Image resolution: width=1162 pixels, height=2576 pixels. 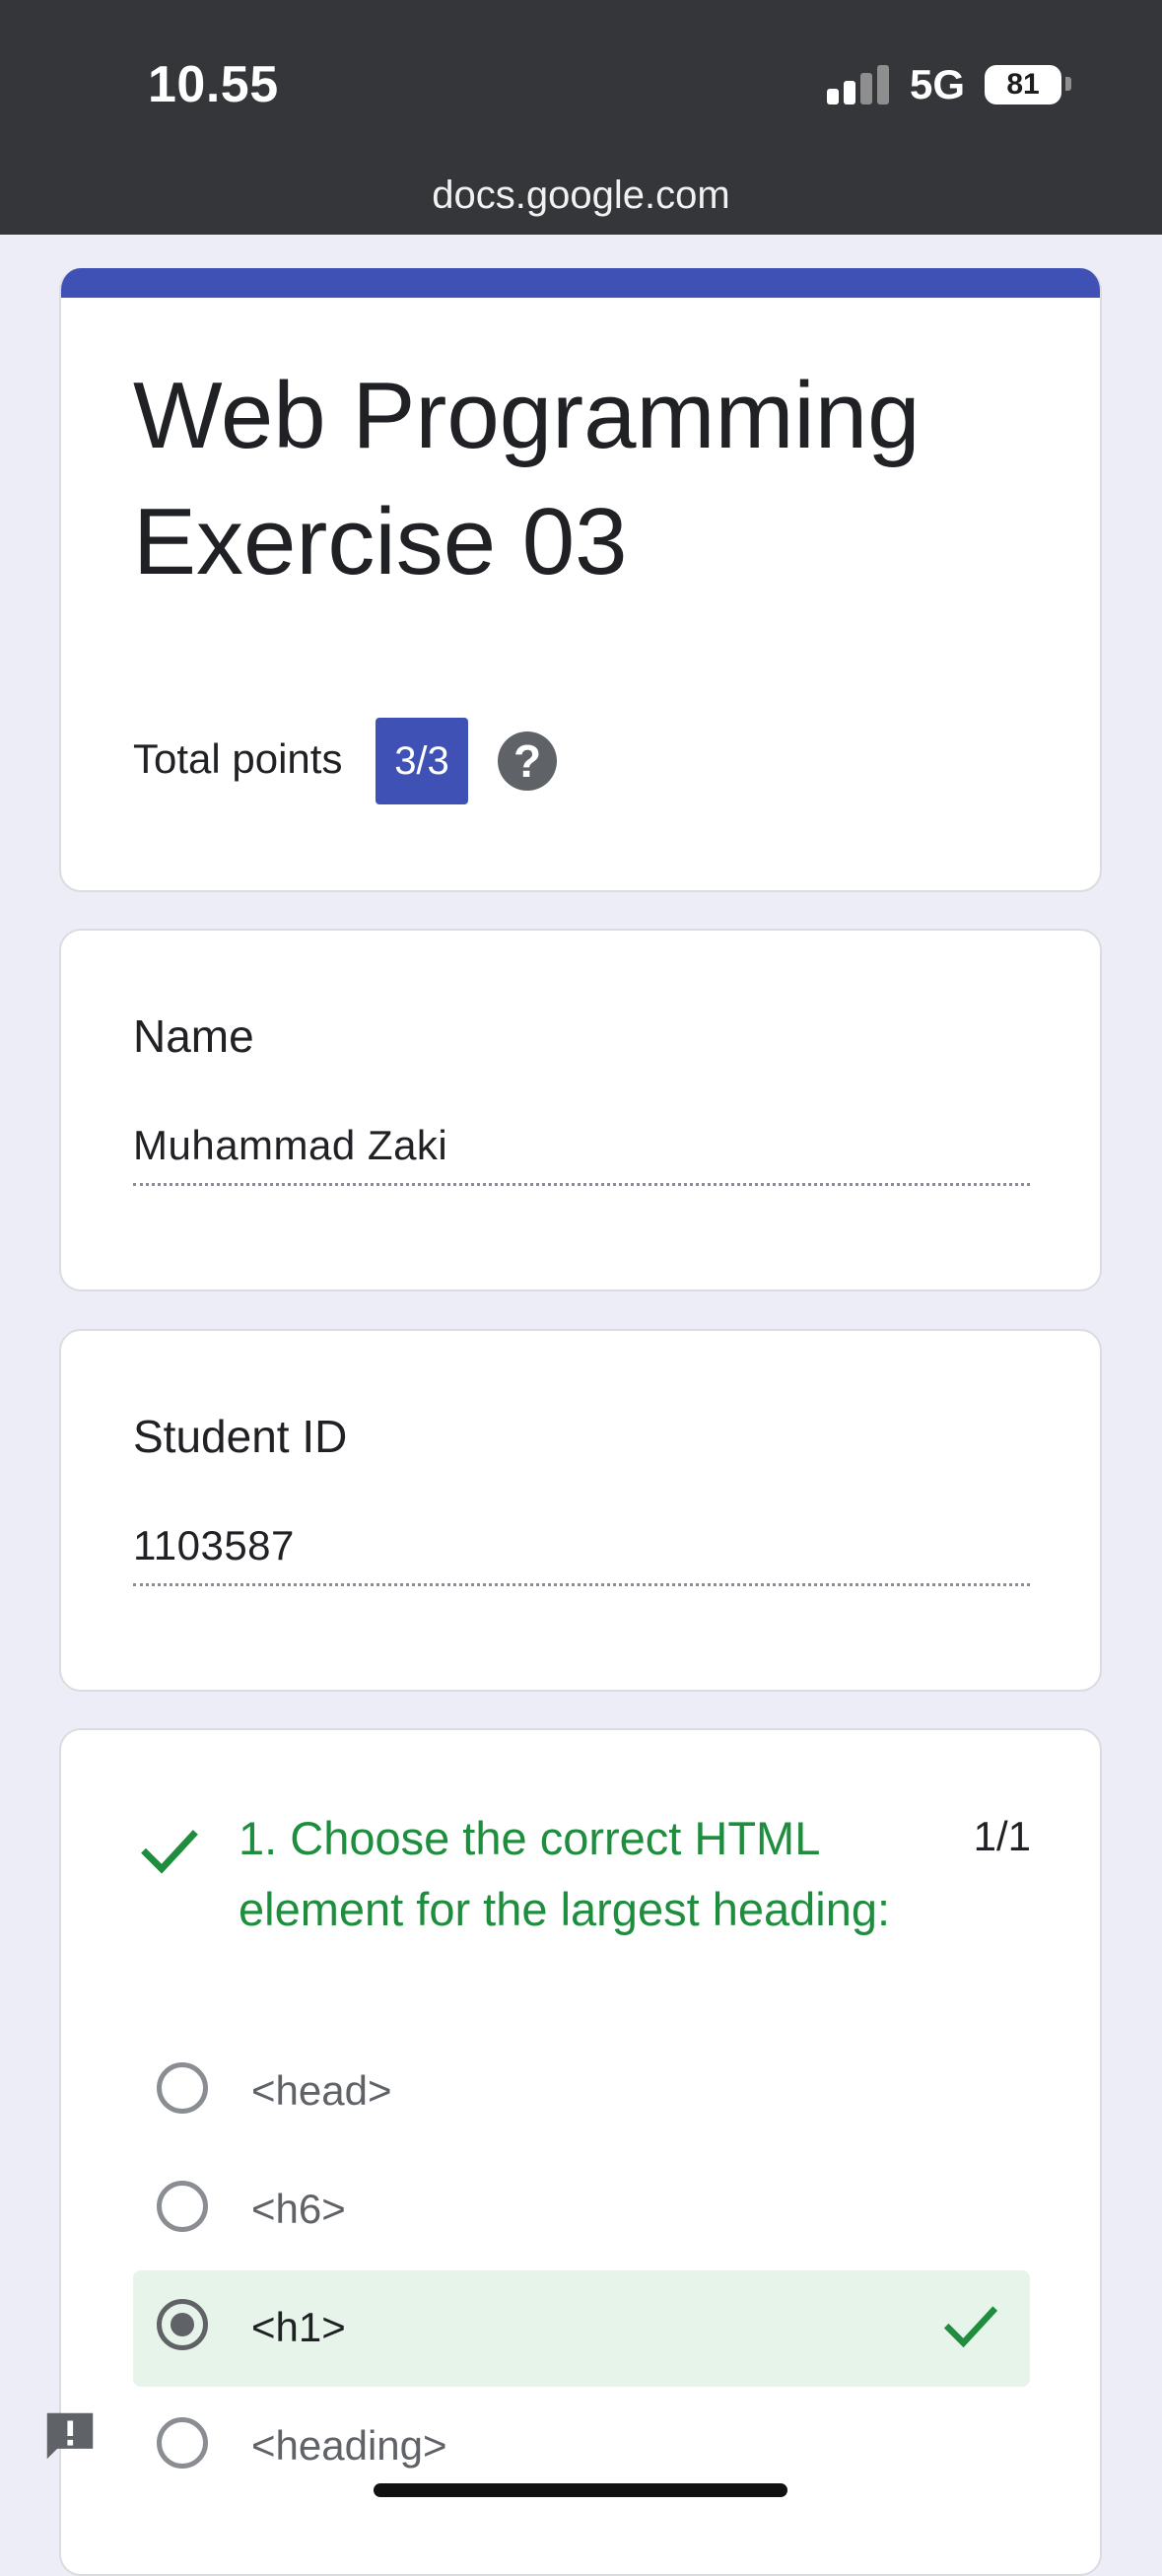 What do you see at coordinates (581, 2210) in the screenshot?
I see `option-h6: <h6>` at bounding box center [581, 2210].